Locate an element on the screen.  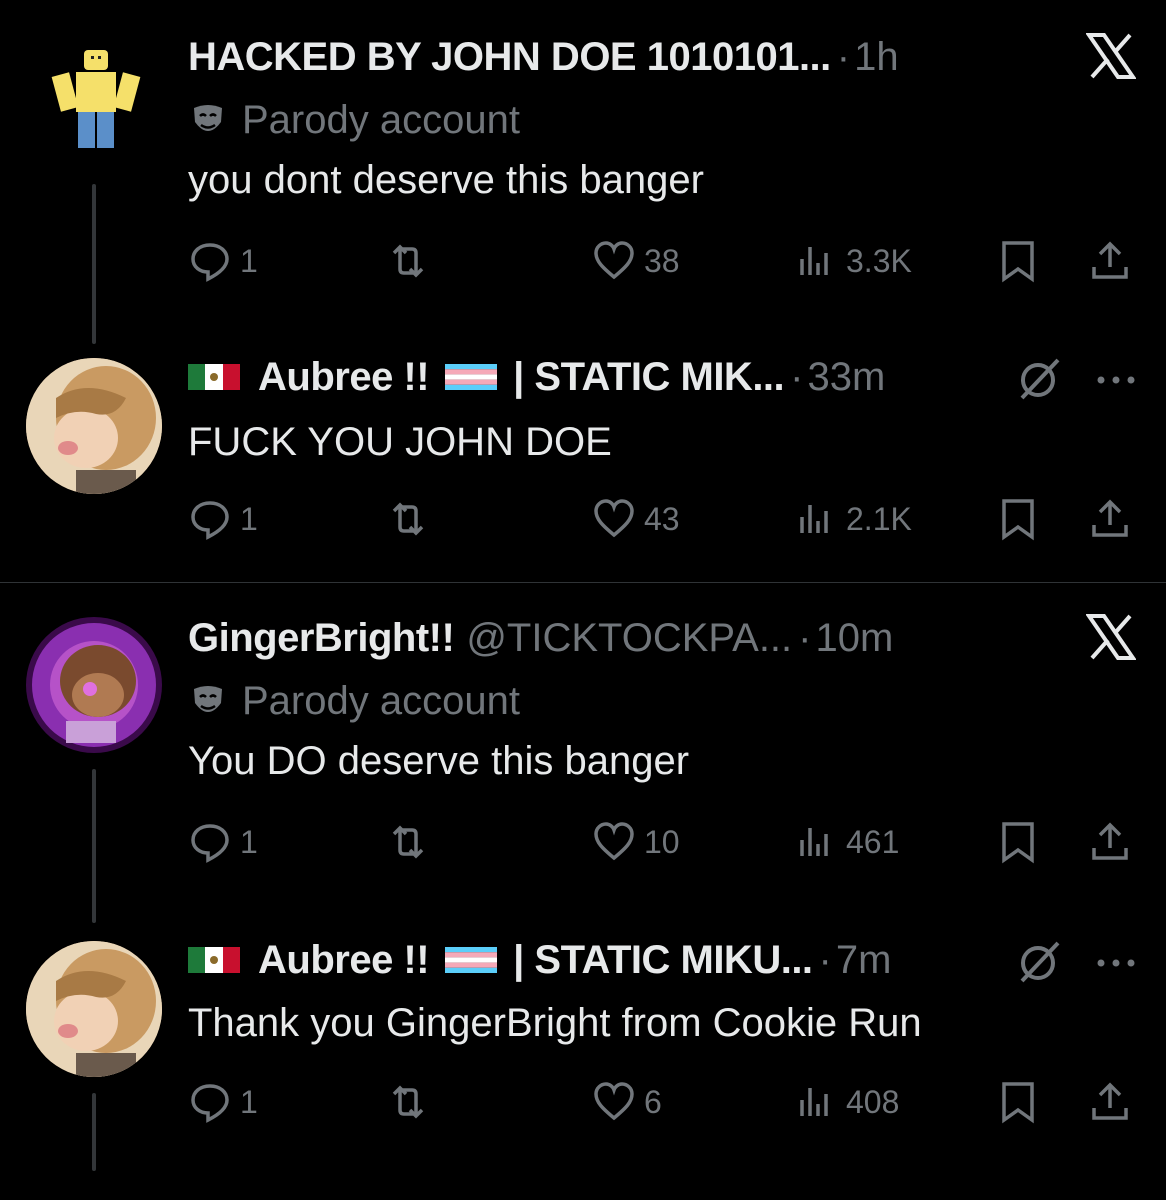
tweet-actions: 1 38 3.3K is located at coordinates (668, 261).